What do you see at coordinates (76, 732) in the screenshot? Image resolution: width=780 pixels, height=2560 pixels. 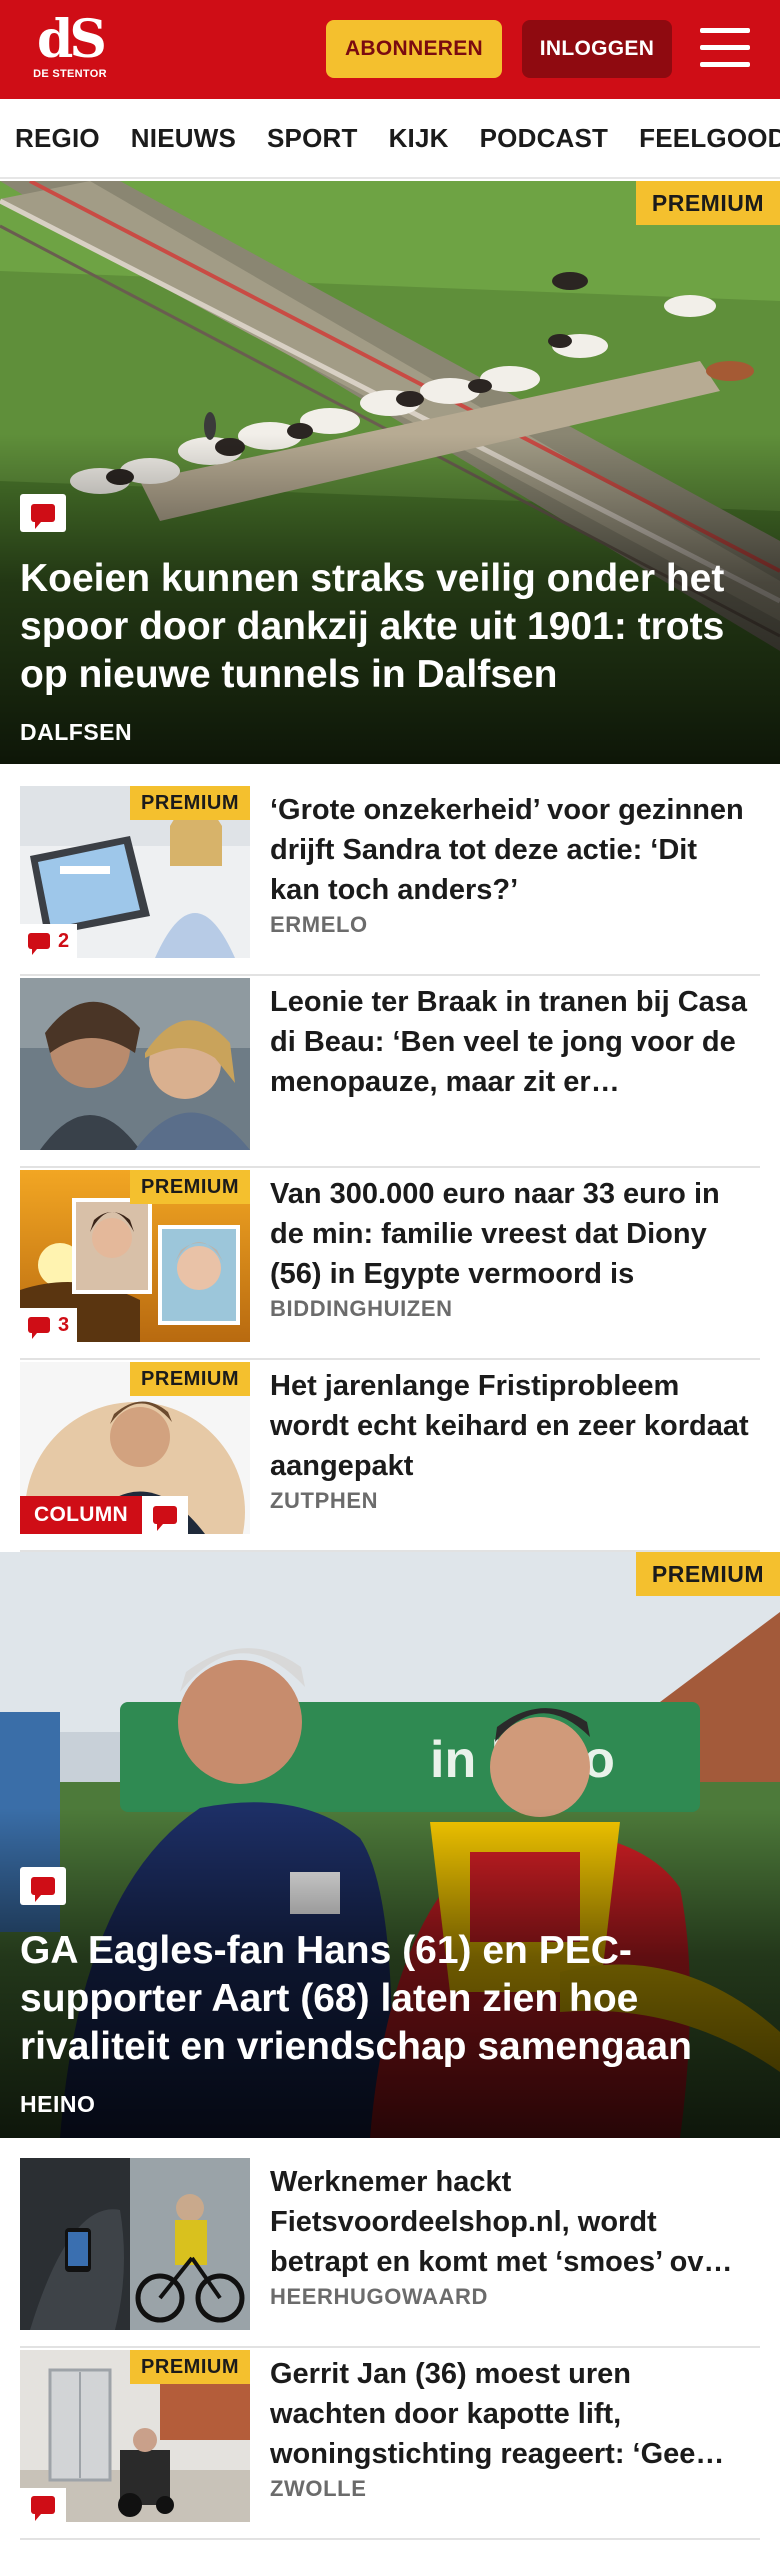 I see `hero-location: DALFSEN` at bounding box center [76, 732].